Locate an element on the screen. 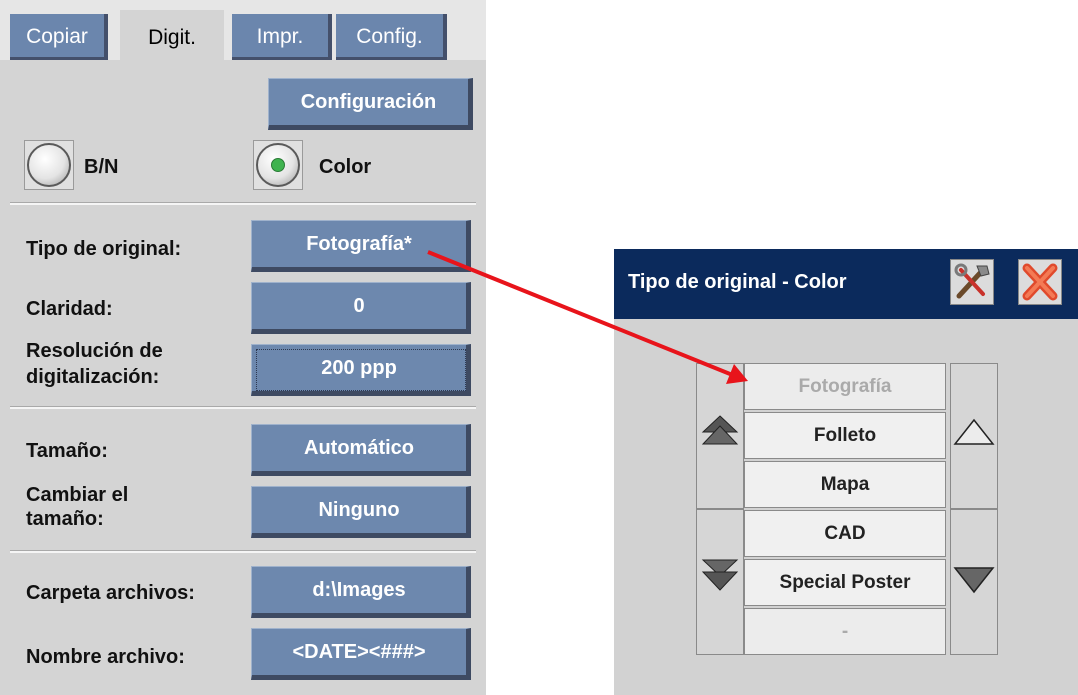 The height and width of the screenshot is (695, 1078). double-down-icon is located at coordinates (720, 575).